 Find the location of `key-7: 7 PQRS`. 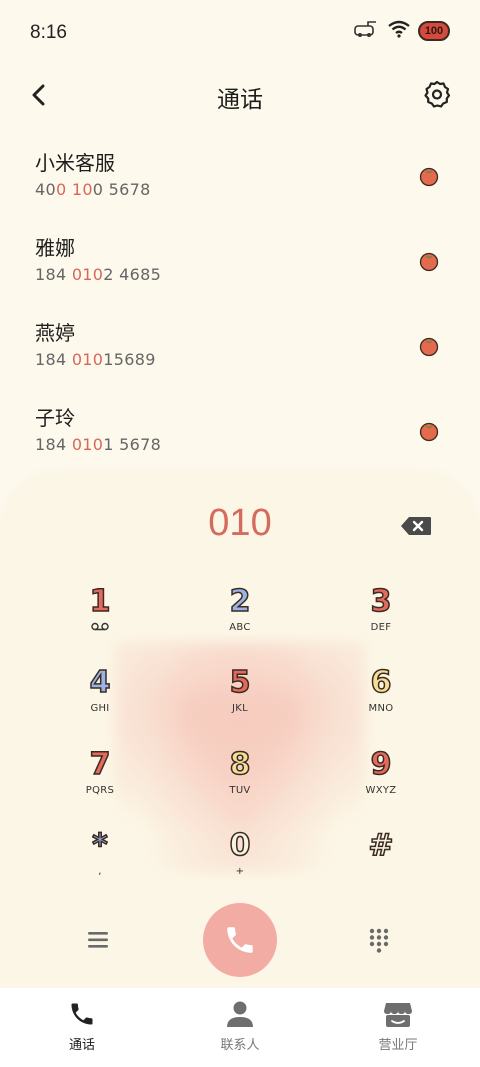

key-7: 7 PQRS is located at coordinates (100, 781).